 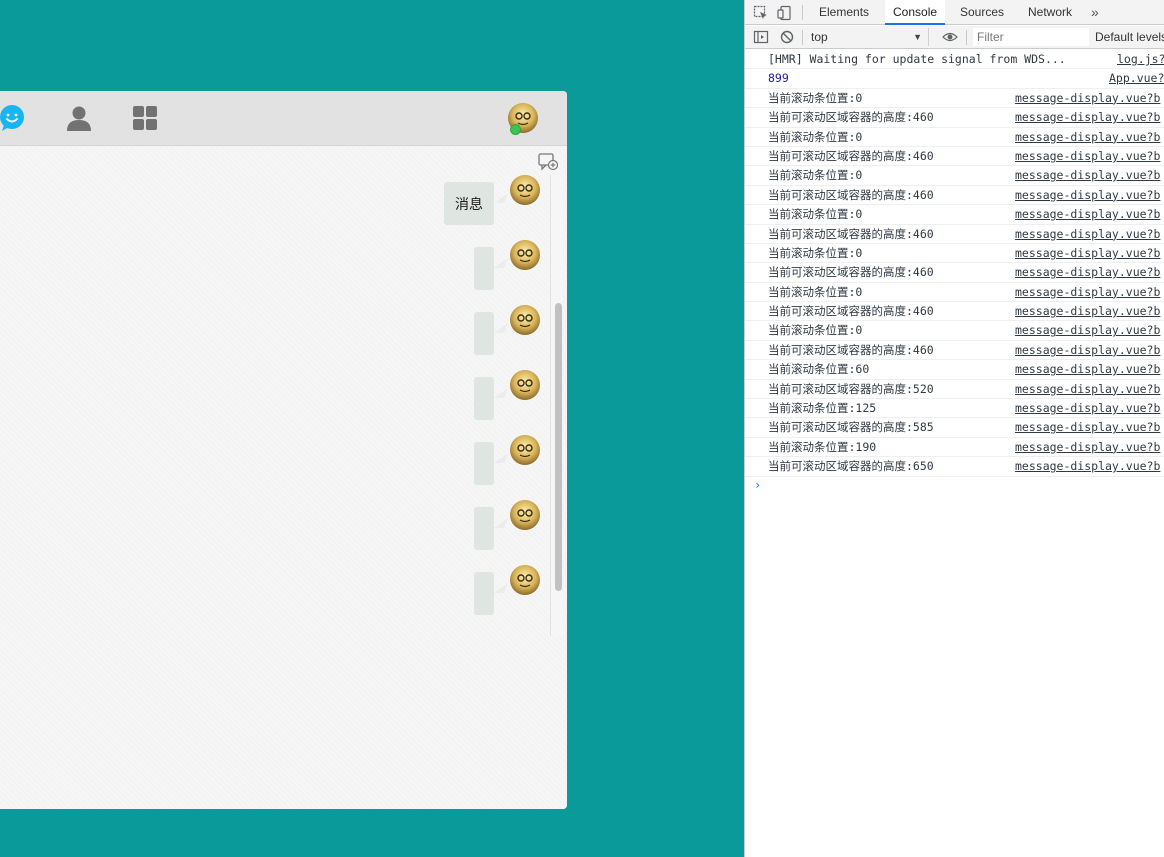 I want to click on console-log-row: 当前可滚动区域容器的高度:585 message-display.vue?b, so click(x=954, y=428).